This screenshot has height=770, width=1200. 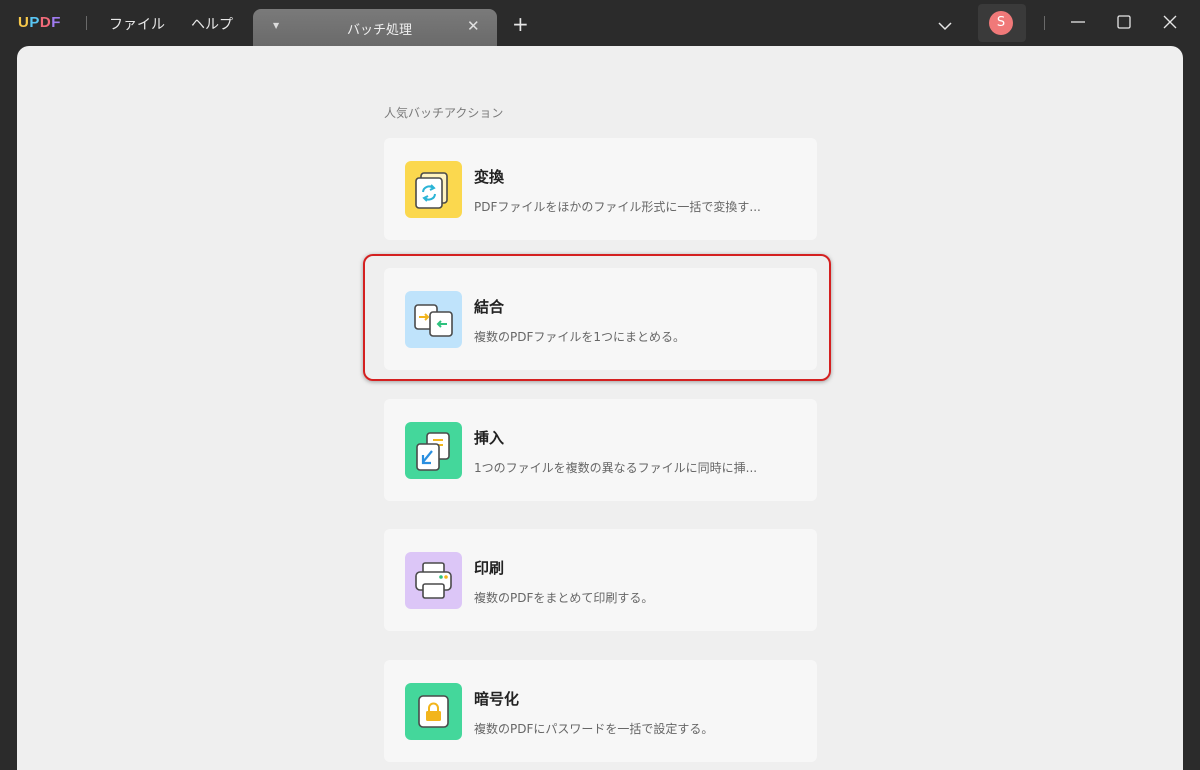 What do you see at coordinates (1124, 24) in the screenshot?
I see `maximize-icon` at bounding box center [1124, 24].